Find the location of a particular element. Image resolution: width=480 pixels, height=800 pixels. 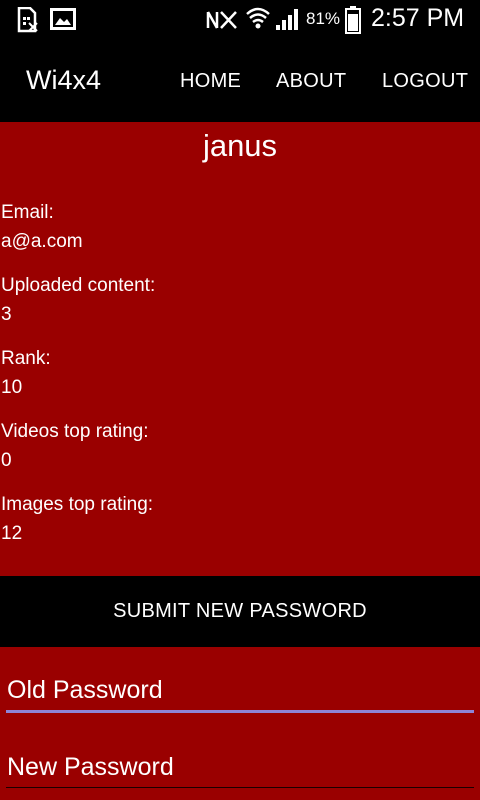

image-icon is located at coordinates (63, 19).